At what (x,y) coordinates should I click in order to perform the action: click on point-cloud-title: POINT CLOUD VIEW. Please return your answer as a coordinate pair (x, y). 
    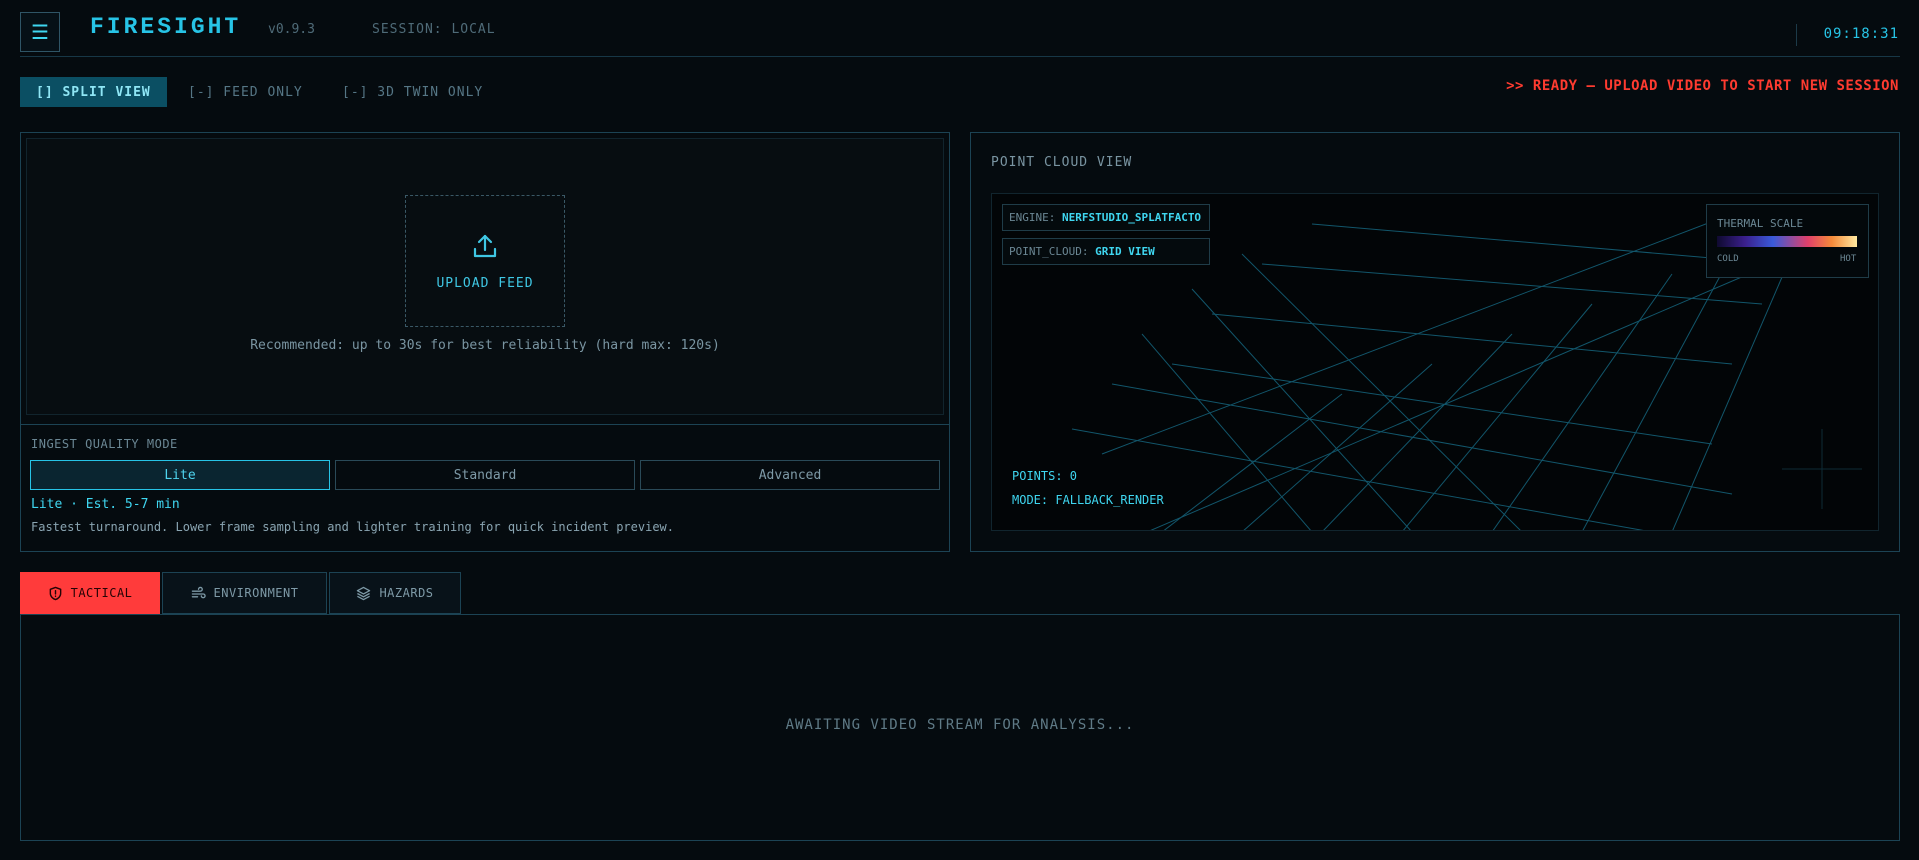
    Looking at the image, I should click on (1062, 162).